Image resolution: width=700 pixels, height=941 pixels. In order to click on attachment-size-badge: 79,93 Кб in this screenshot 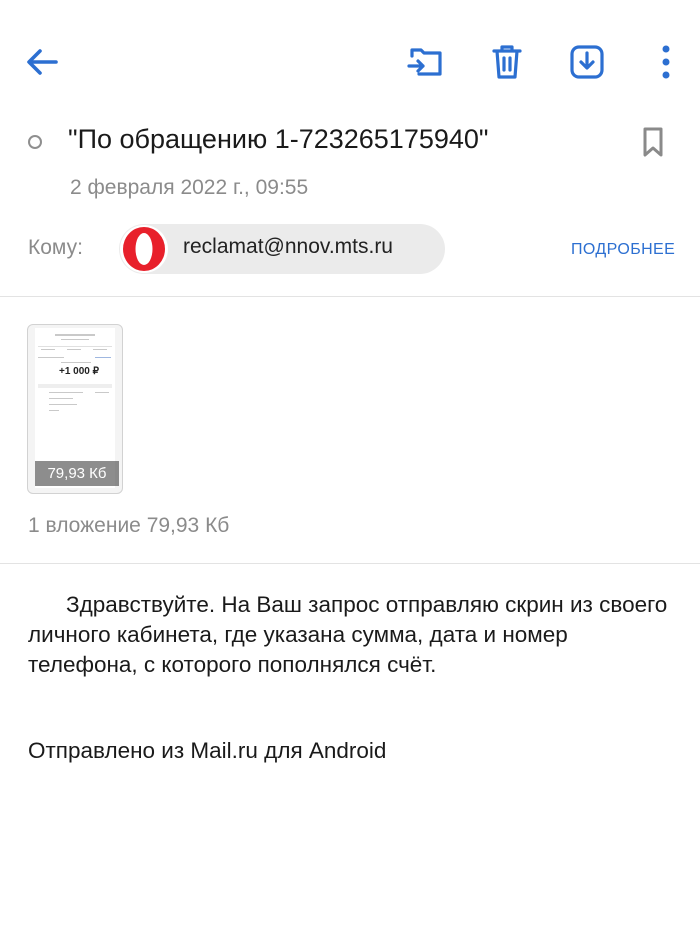, I will do `click(77, 473)`.